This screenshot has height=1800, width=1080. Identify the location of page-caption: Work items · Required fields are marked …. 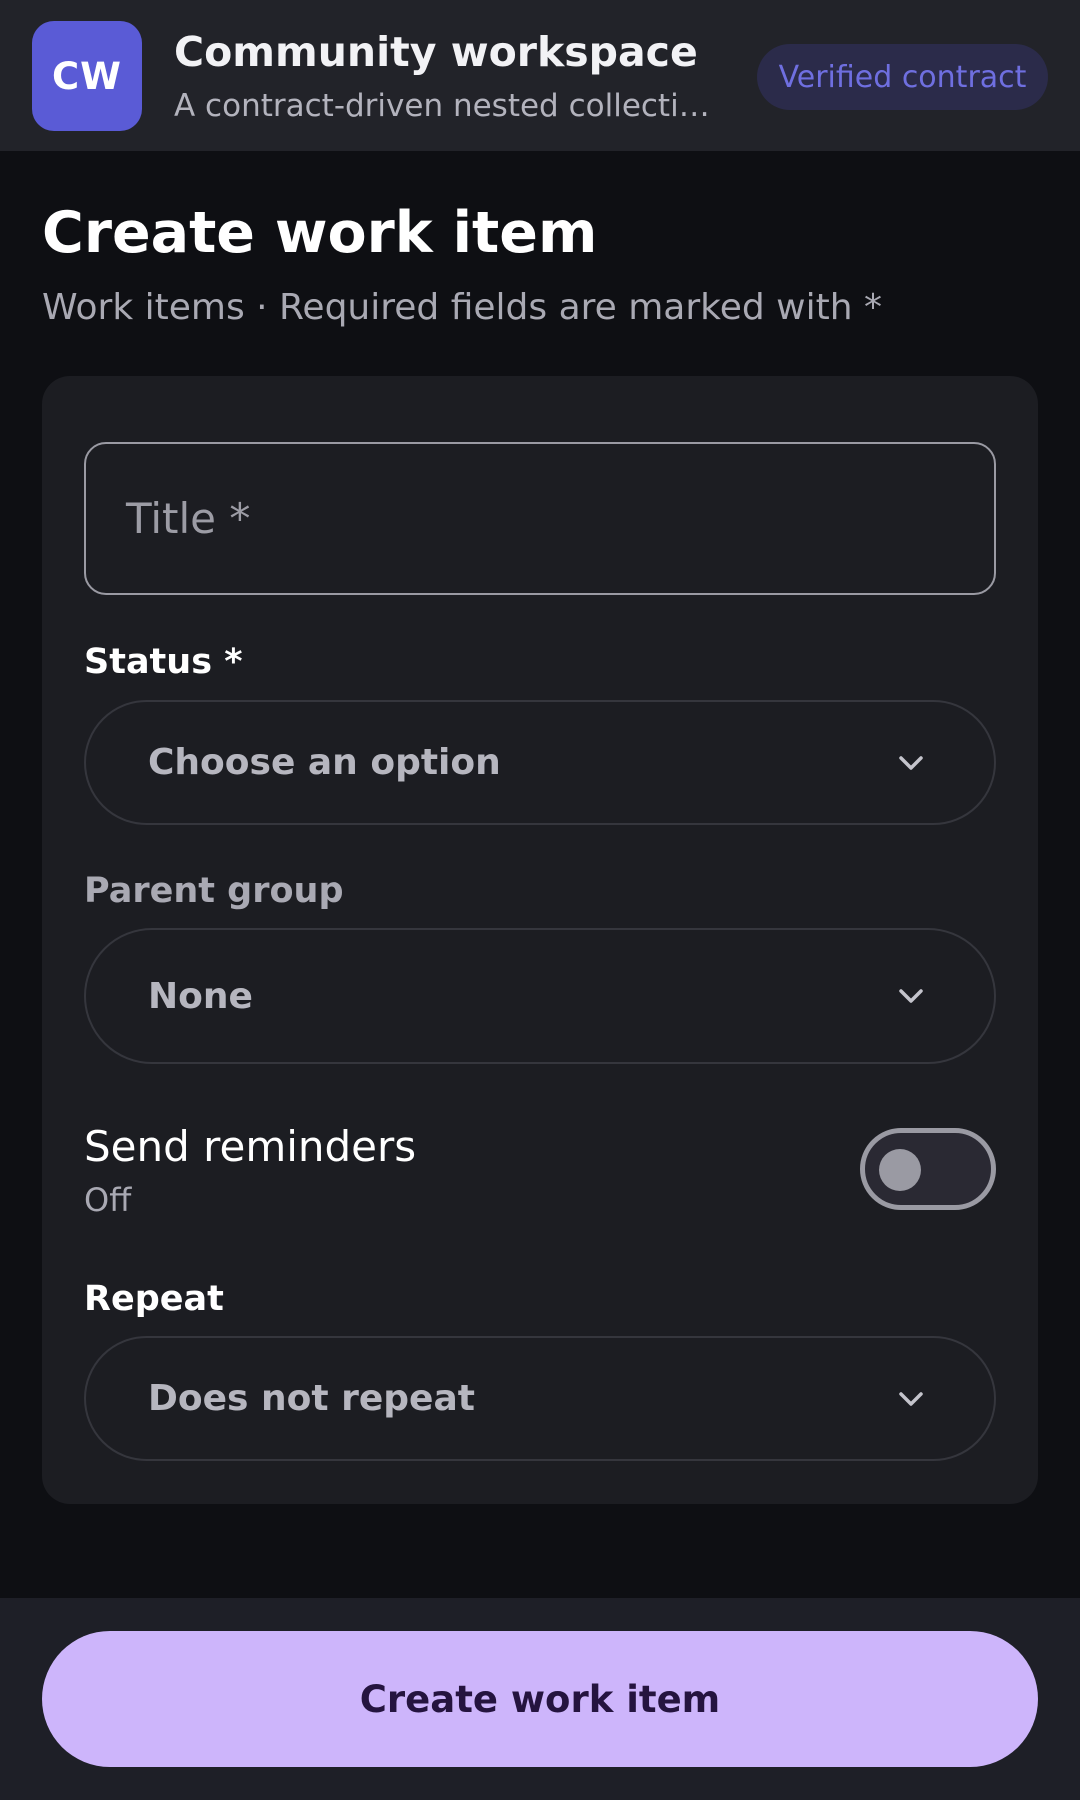
(462, 307).